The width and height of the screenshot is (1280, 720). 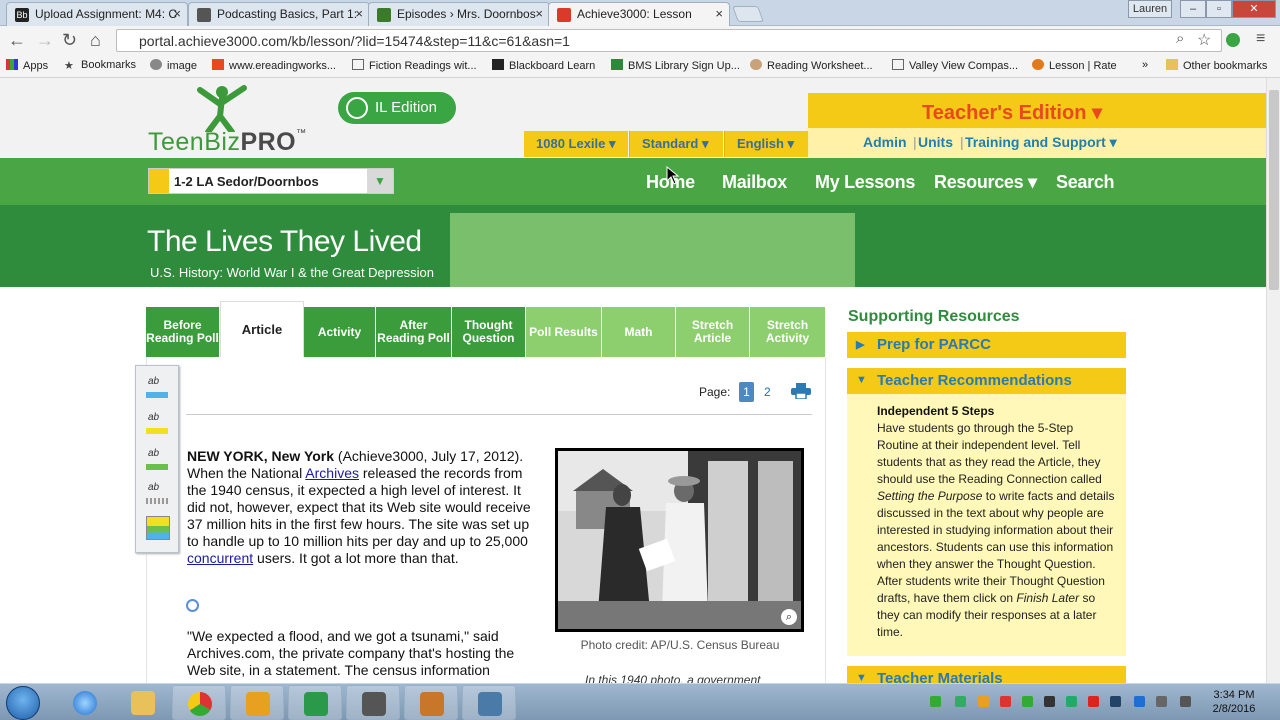 I want to click on taskbar-chrome, so click(x=199, y=702).